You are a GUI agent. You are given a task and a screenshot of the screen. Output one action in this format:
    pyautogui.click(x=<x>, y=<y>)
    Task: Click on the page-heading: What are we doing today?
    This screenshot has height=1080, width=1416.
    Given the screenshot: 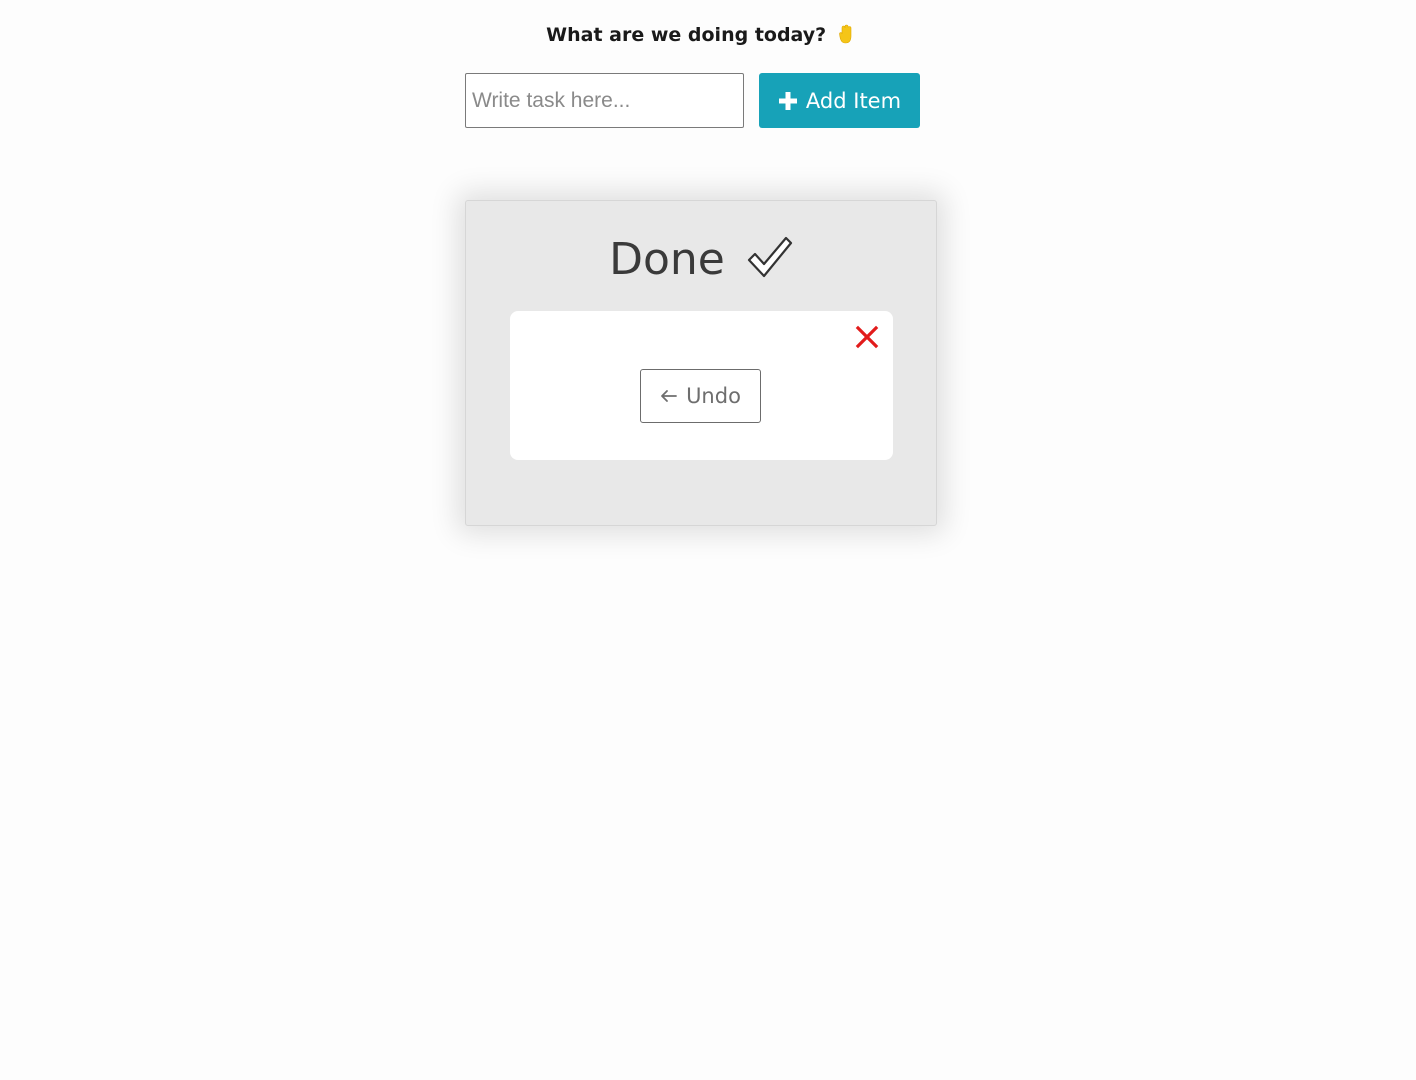 What is the action you would take?
    pyautogui.click(x=699, y=35)
    